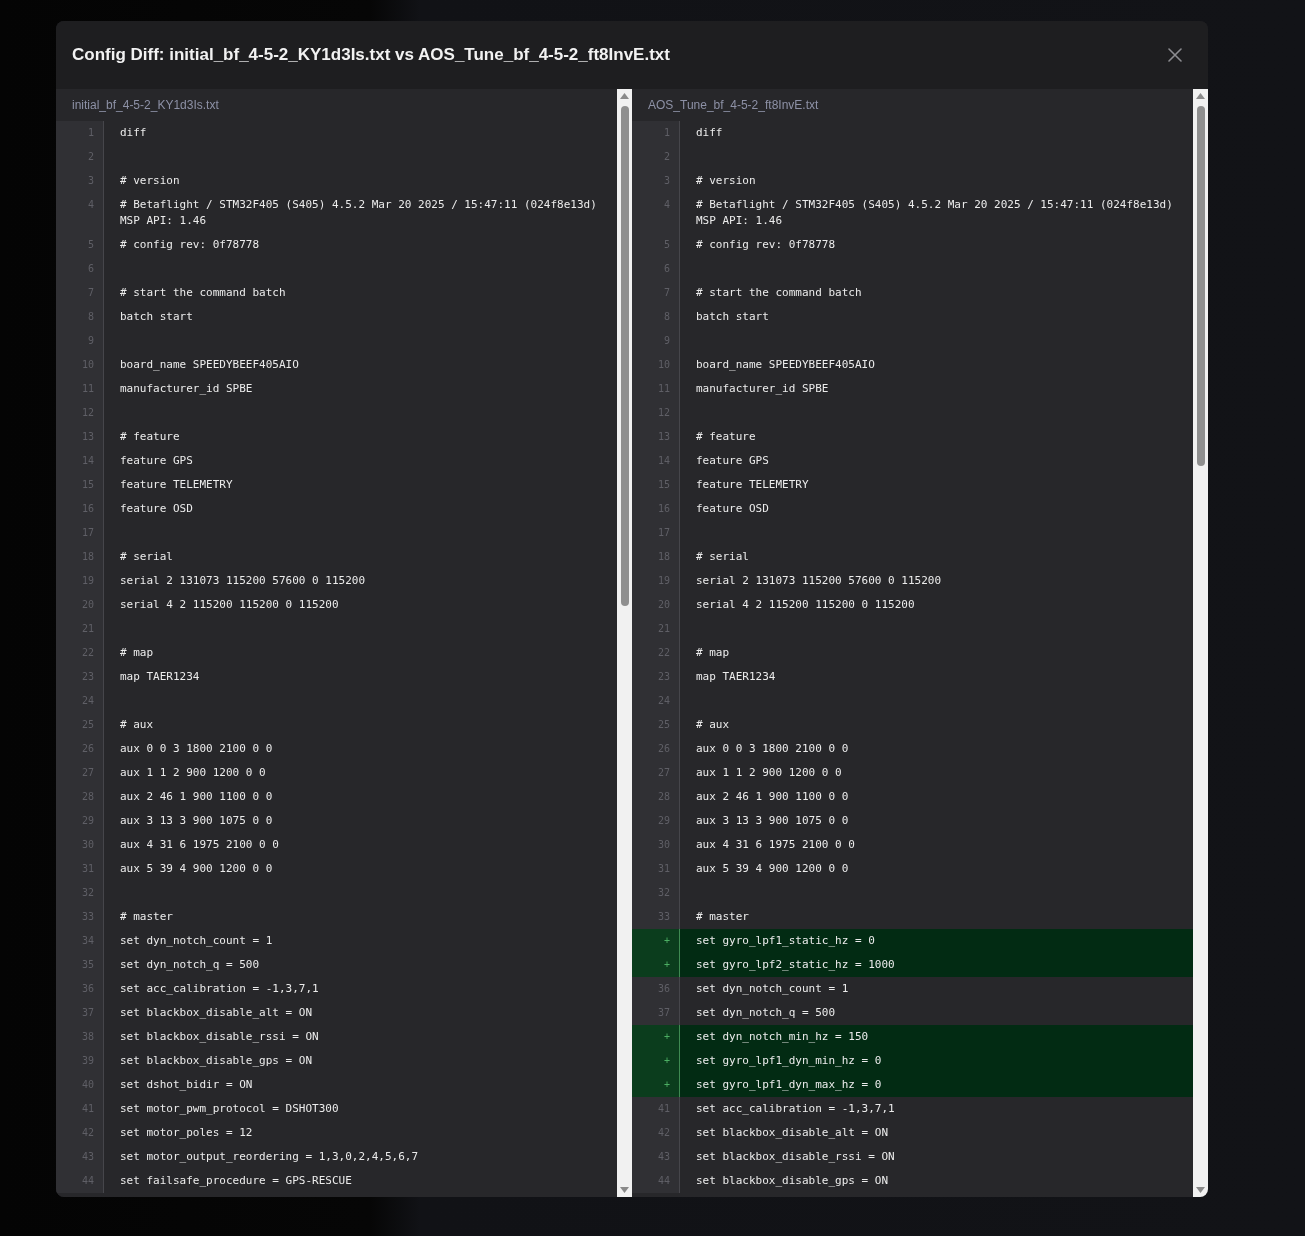  I want to click on code-line: set failsafe_procedure = GPS-RESCUE, so click(236, 1180).